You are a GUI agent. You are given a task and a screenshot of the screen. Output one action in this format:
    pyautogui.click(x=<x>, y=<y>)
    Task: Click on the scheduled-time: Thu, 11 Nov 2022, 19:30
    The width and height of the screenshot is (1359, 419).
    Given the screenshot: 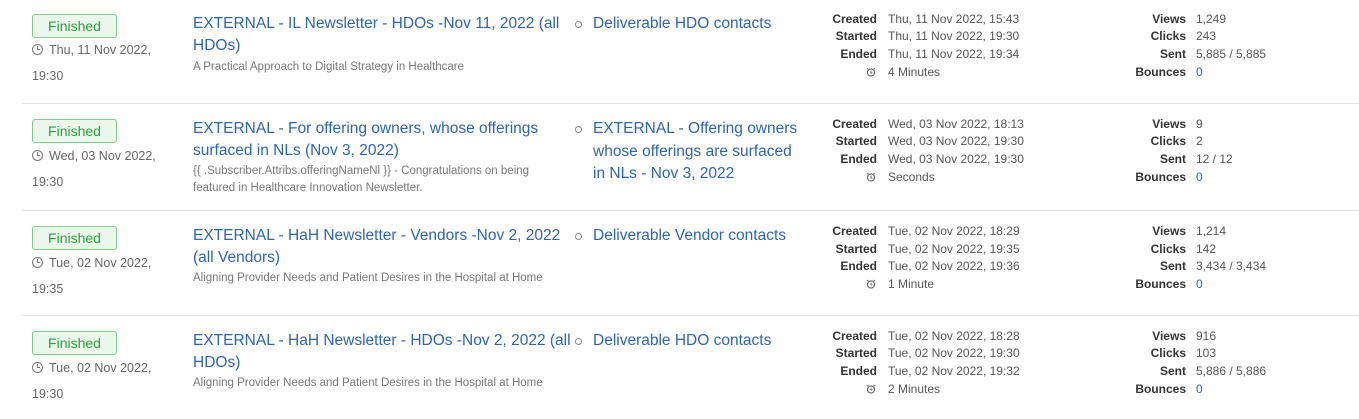 What is the action you would take?
    pyautogui.click(x=99, y=63)
    